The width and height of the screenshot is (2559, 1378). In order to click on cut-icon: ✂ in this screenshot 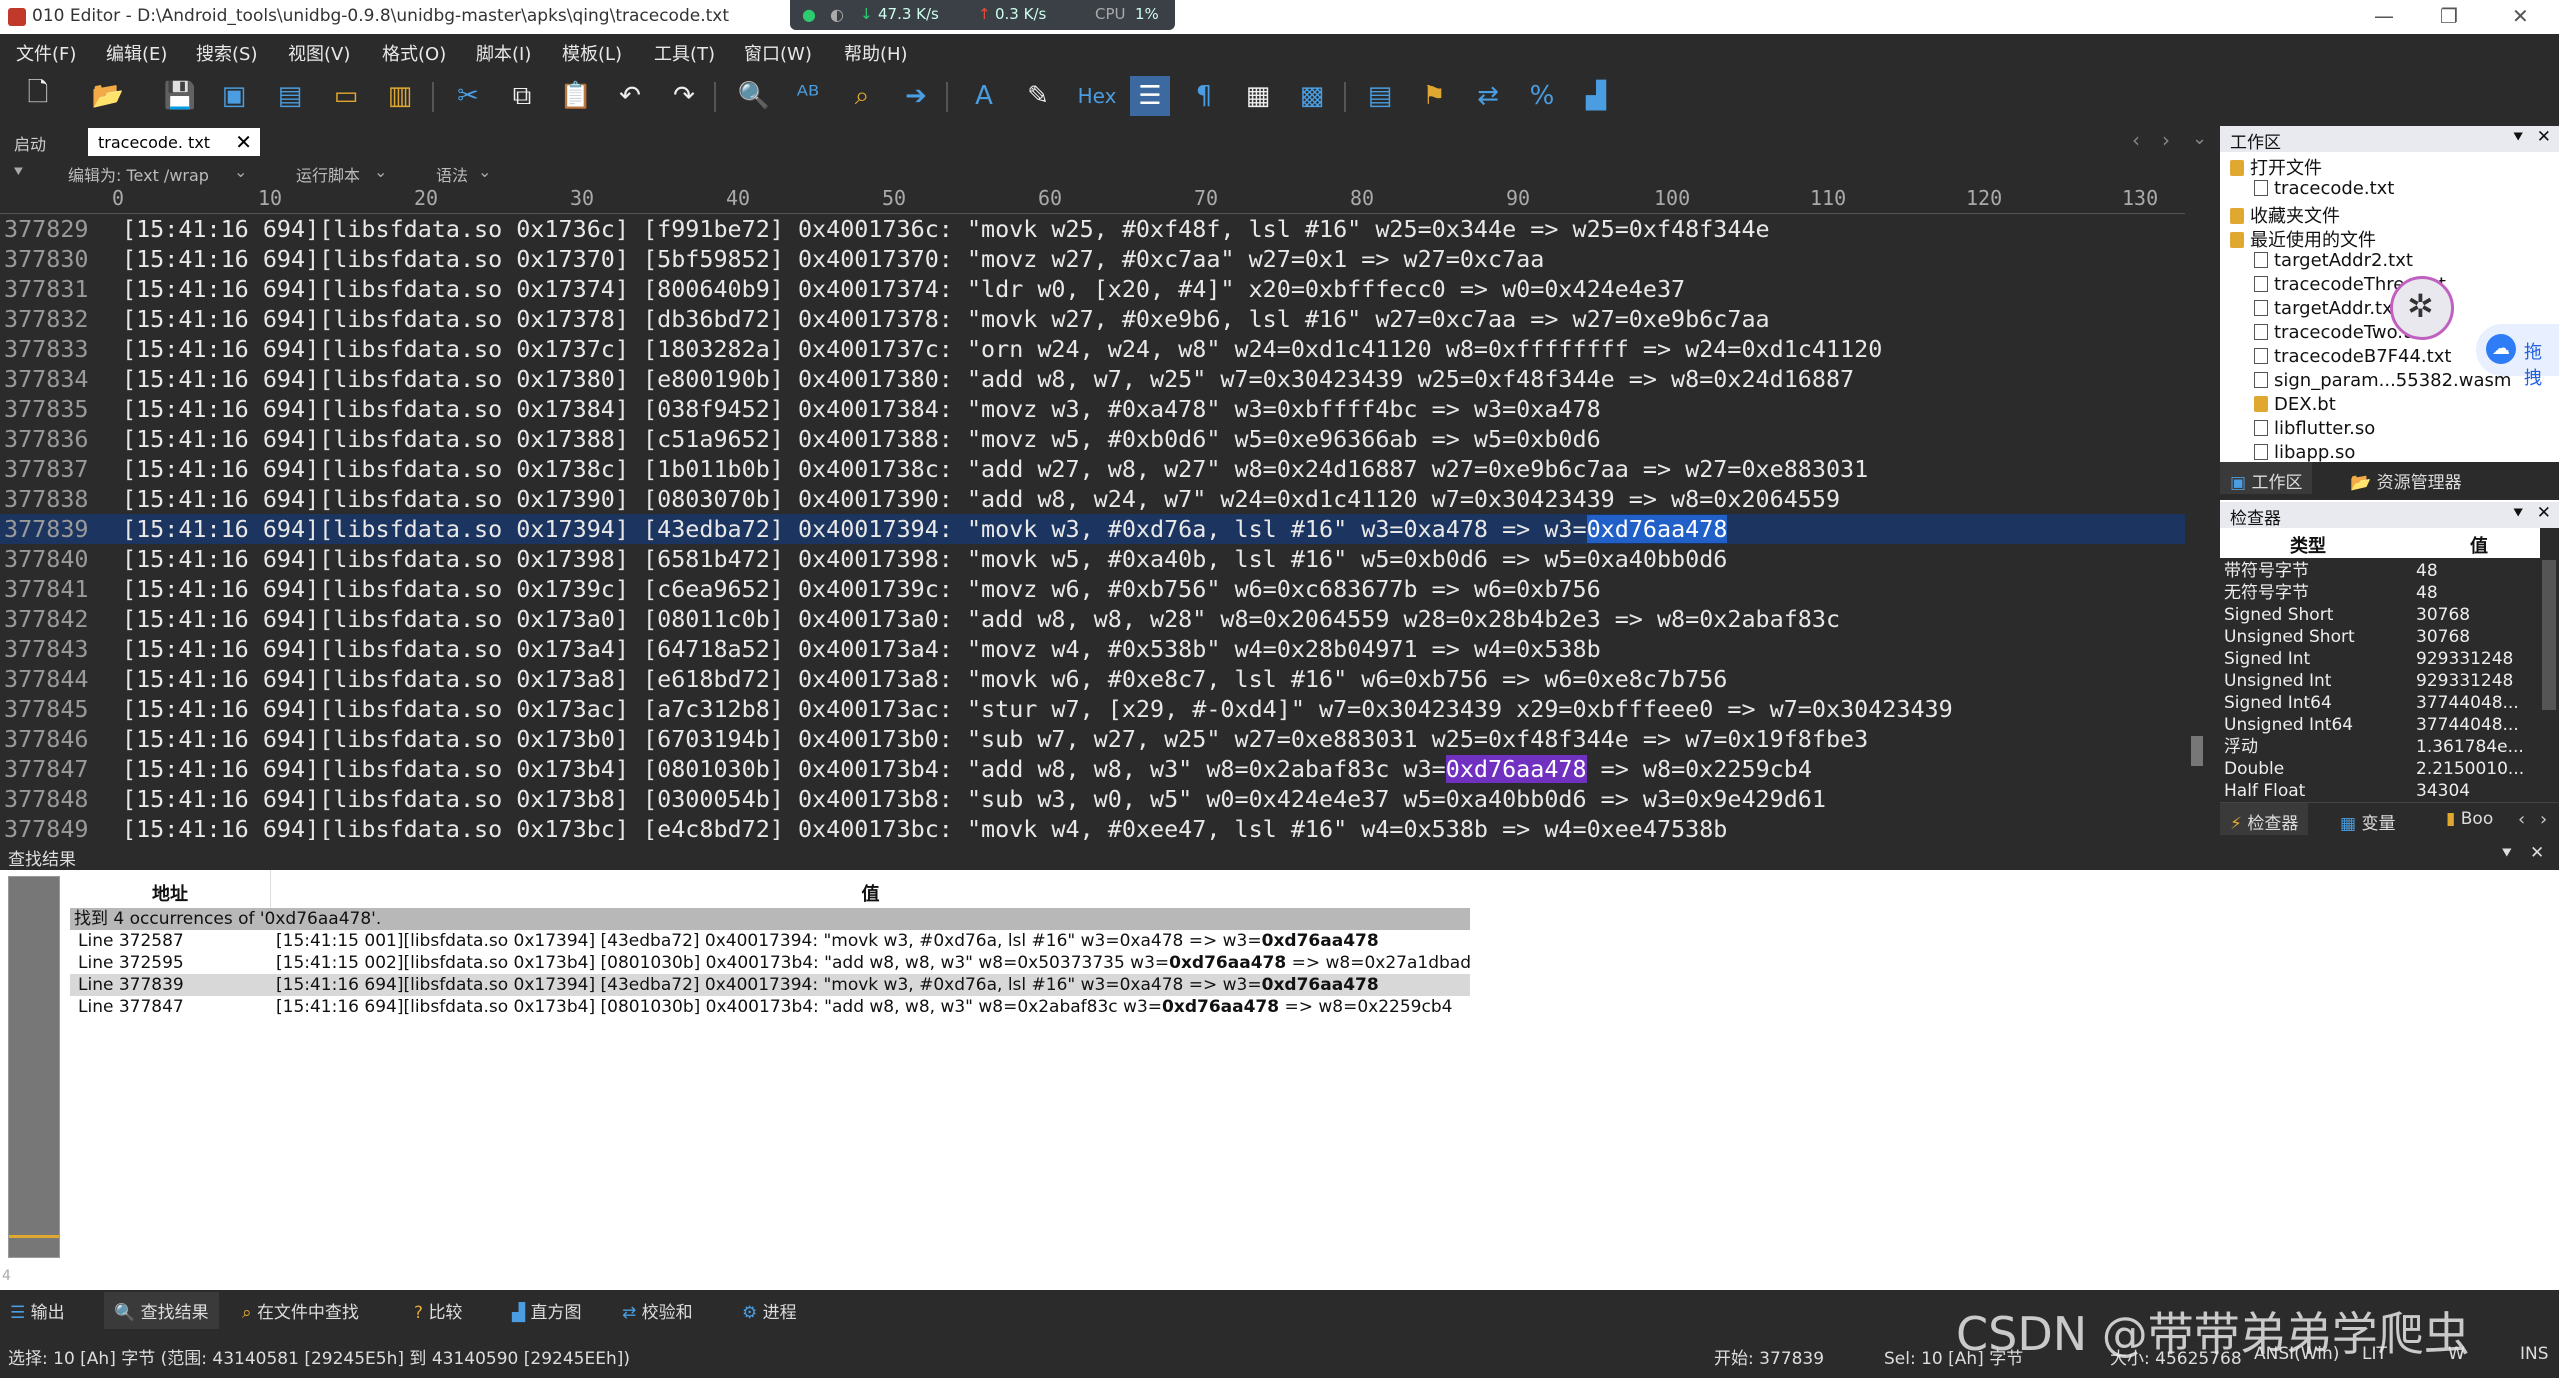, I will do `click(468, 96)`.